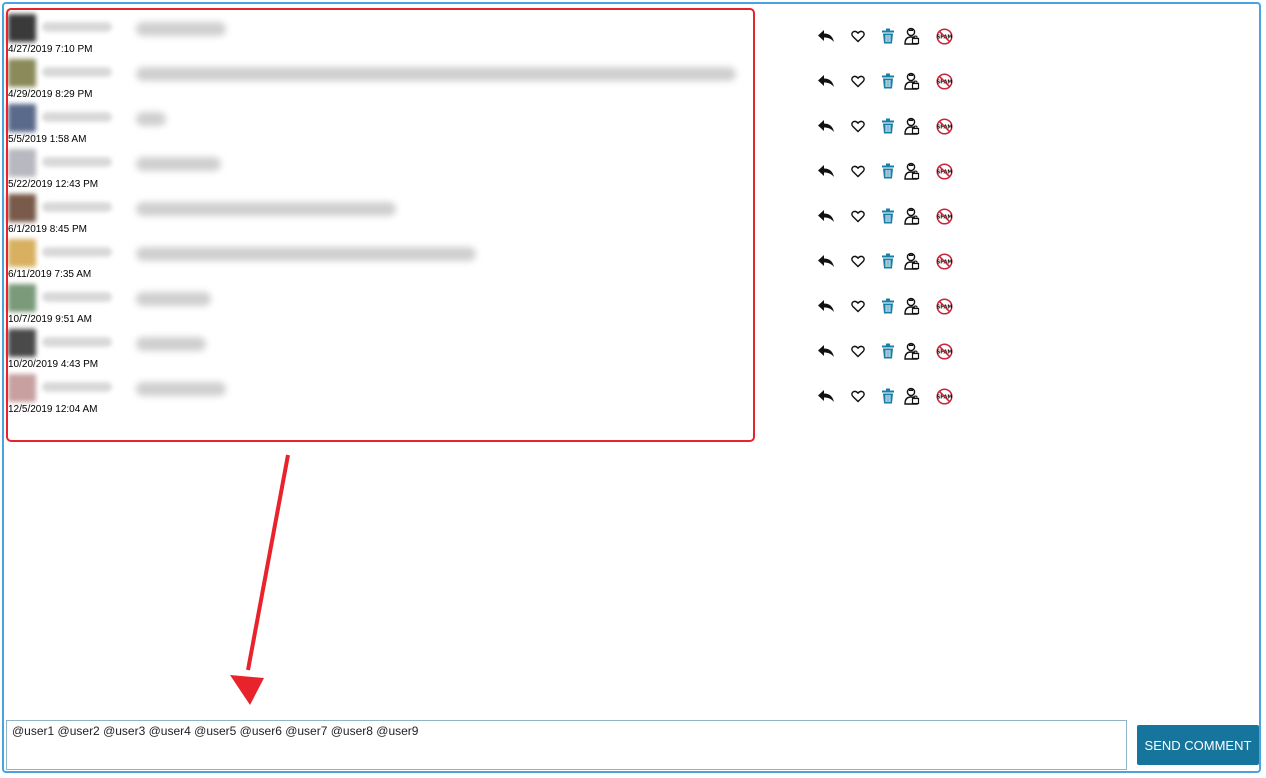 The image size is (1266, 778). I want to click on comment-input, so click(566, 745).